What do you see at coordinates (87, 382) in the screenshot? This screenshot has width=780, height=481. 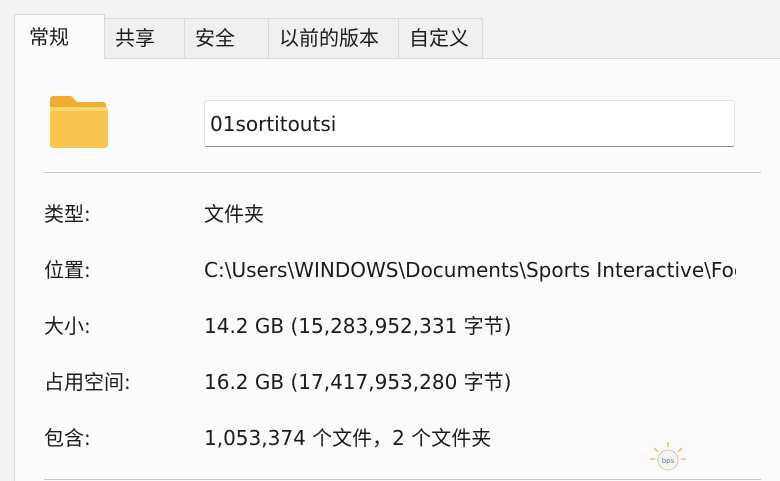 I see `size-on-disk-label: 占用空间:` at bounding box center [87, 382].